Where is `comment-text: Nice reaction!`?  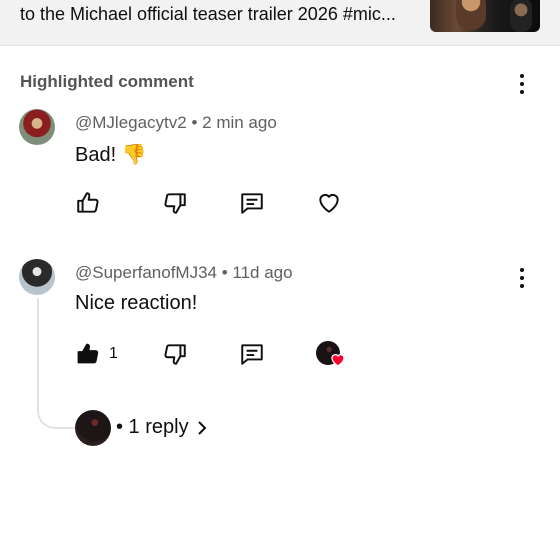 comment-text: Nice reaction! is located at coordinates (136, 303).